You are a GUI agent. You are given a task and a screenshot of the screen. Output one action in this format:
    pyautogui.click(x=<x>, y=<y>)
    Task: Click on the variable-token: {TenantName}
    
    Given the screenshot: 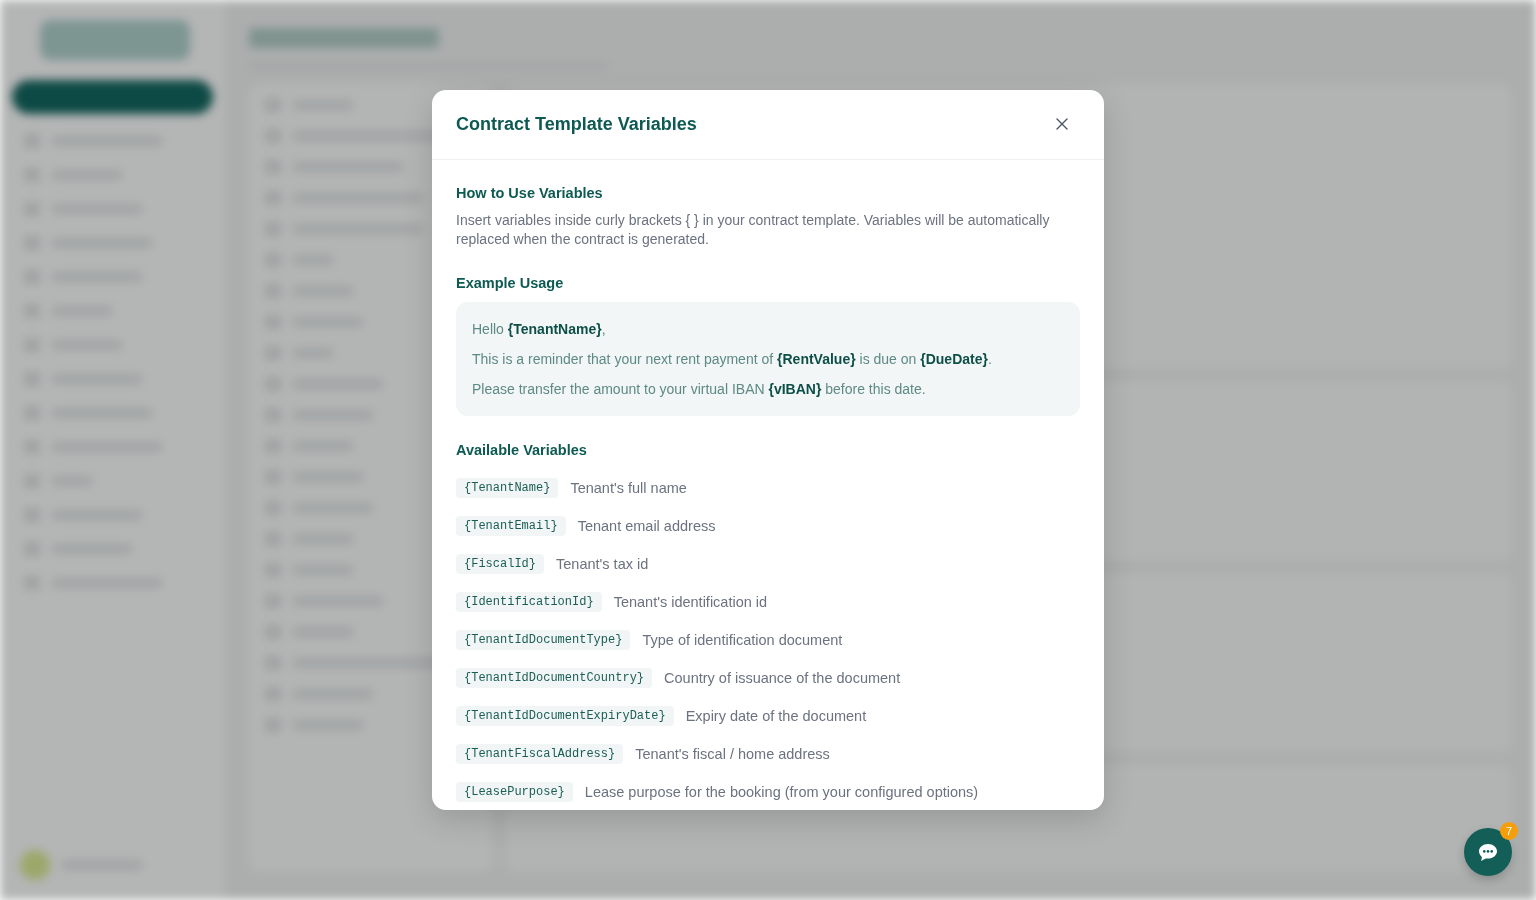 What is the action you would take?
    pyautogui.click(x=507, y=488)
    